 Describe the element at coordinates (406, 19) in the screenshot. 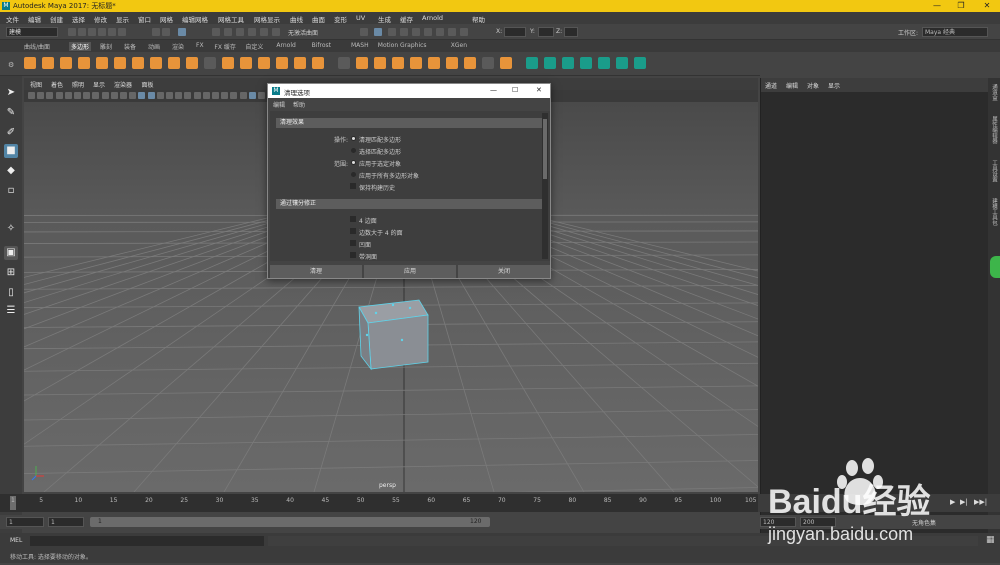

I see `menu-item: 缓存` at that location.